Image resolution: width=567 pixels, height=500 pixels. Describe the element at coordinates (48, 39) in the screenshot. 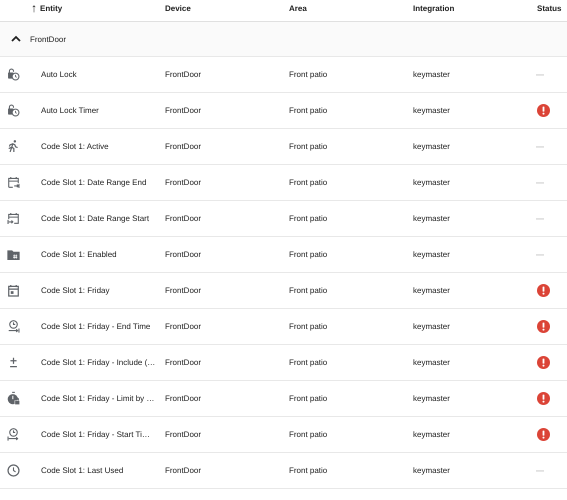

I see `group-title: FrontDoor` at that location.